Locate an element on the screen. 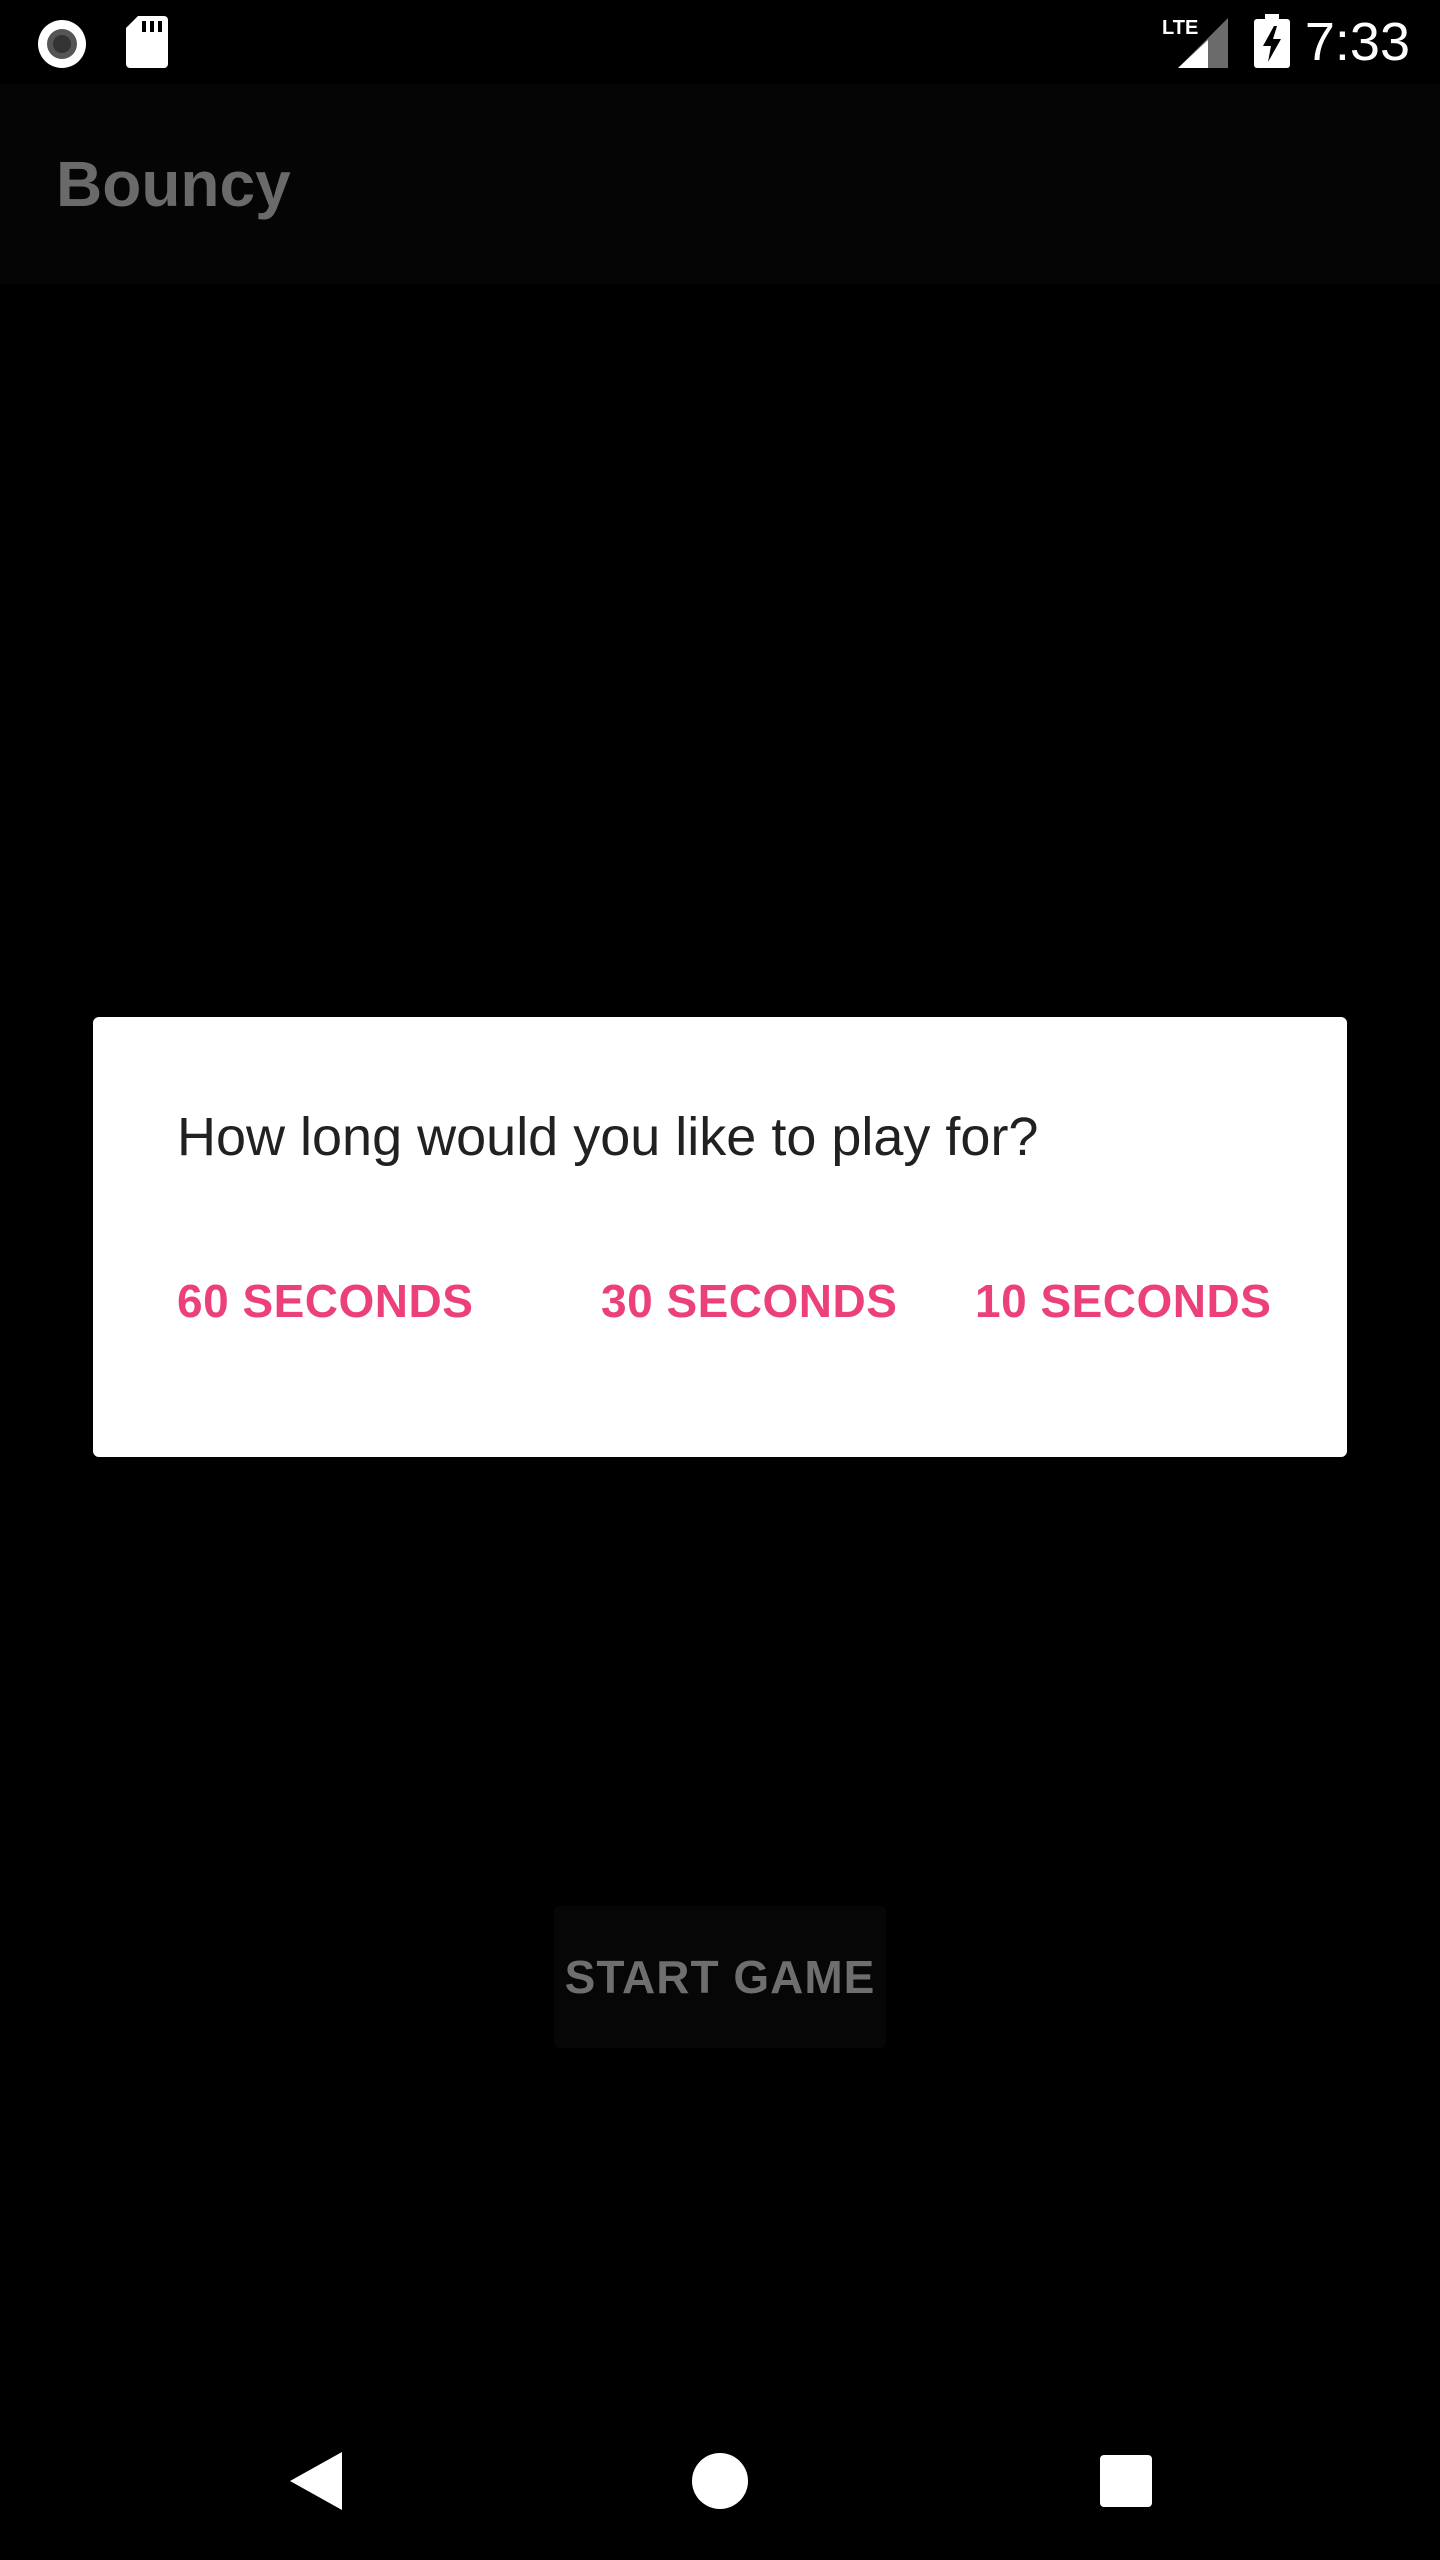  home-icon is located at coordinates (720, 2493).